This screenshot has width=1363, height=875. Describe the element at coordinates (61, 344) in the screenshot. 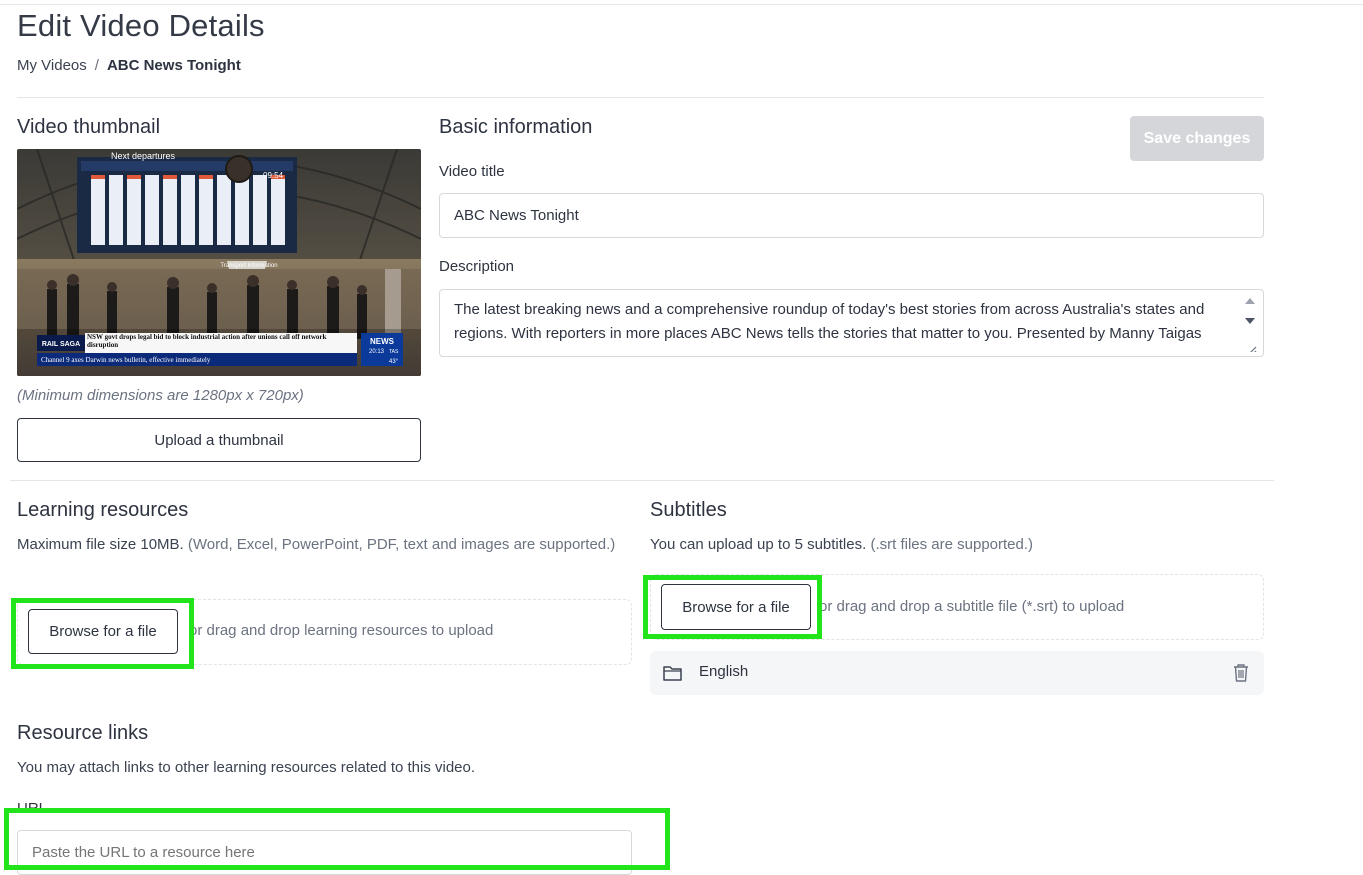

I see `ticker-tag-text: RAIL SAGA` at that location.